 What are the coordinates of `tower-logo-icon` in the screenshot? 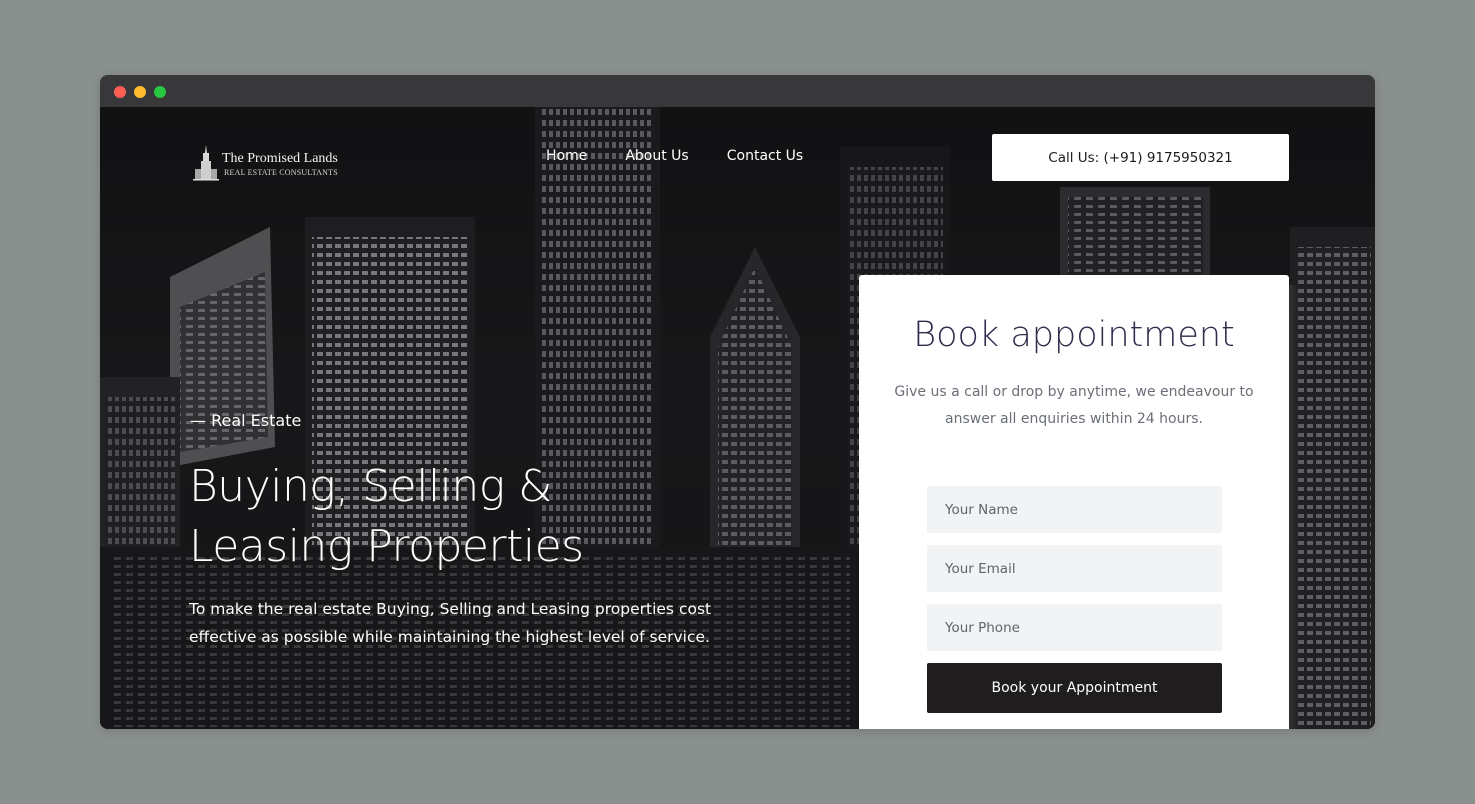 It's located at (206, 163).